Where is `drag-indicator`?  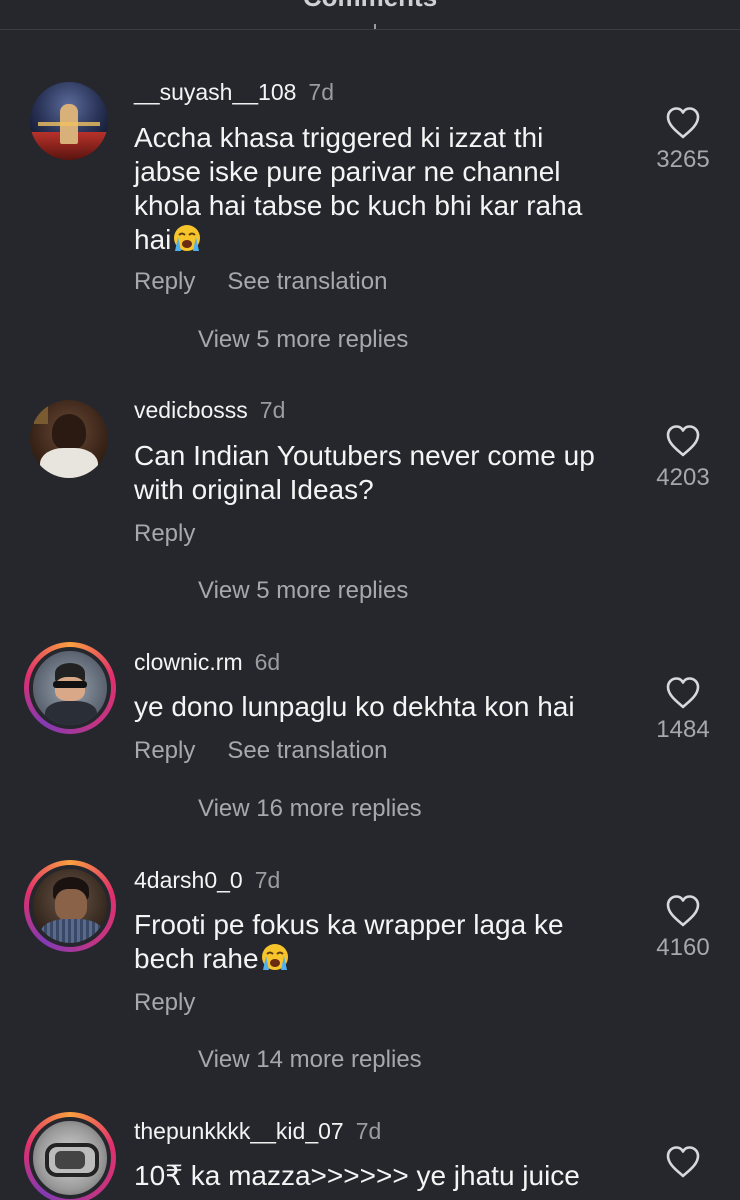
drag-indicator is located at coordinates (375, 26).